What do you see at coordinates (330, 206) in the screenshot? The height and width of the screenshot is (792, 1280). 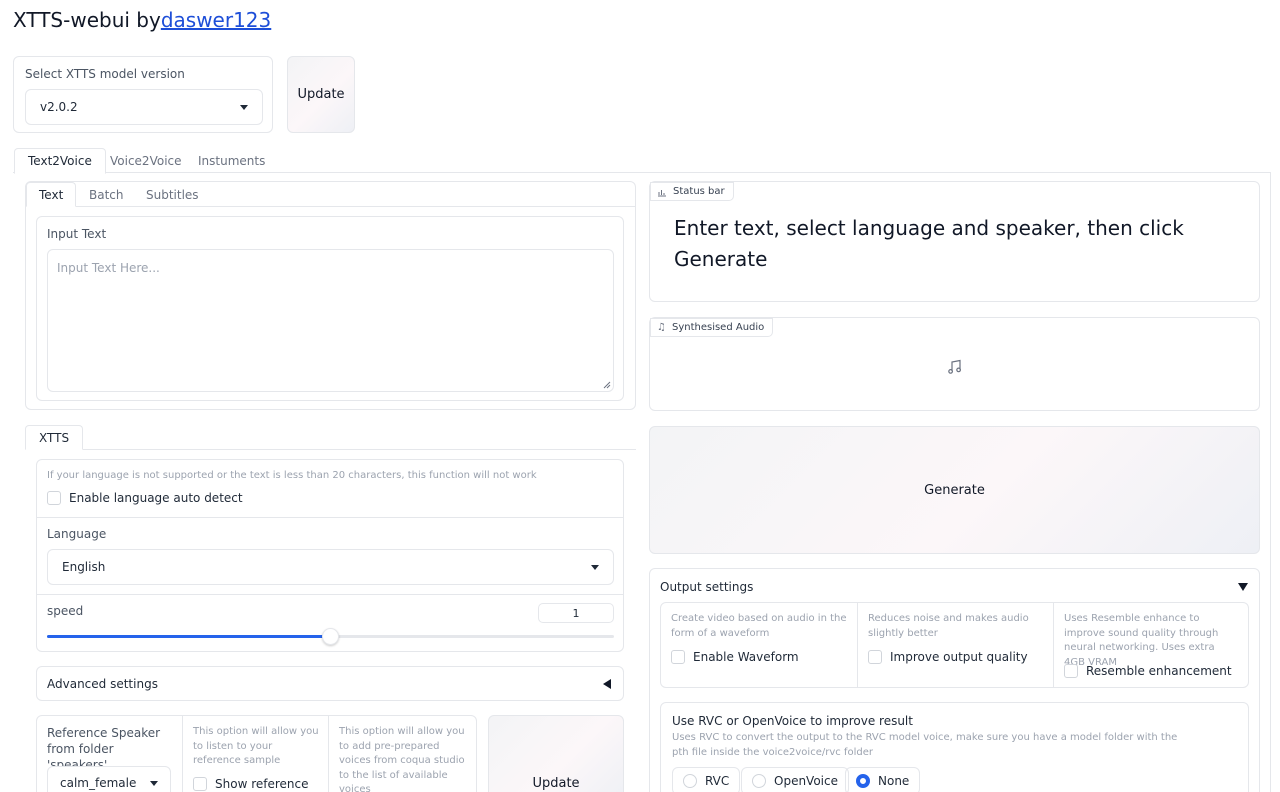 I see `input-tab-bar-line` at bounding box center [330, 206].